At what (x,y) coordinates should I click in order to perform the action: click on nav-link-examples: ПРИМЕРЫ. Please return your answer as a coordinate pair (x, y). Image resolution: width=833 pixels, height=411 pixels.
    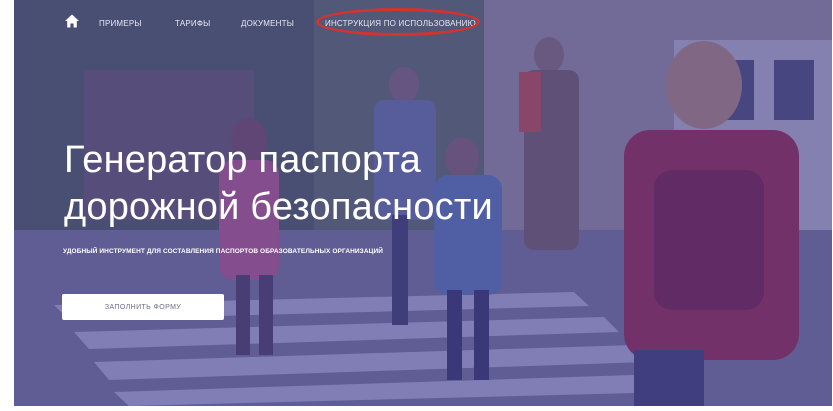
    Looking at the image, I should click on (120, 23).